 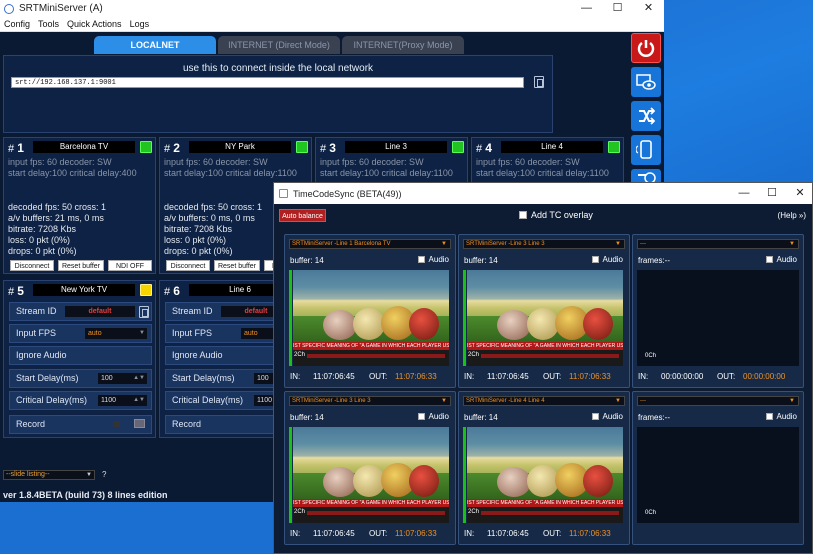 What do you see at coordinates (481, 417) in the screenshot?
I see `buffer-label: buffer: 14` at bounding box center [481, 417].